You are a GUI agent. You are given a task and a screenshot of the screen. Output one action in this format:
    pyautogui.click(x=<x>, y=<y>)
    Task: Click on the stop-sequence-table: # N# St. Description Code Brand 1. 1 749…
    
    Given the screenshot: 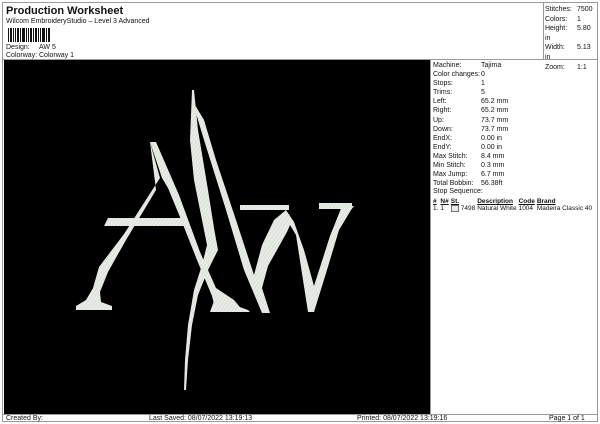 What is the action you would take?
    pyautogui.click(x=513, y=205)
    